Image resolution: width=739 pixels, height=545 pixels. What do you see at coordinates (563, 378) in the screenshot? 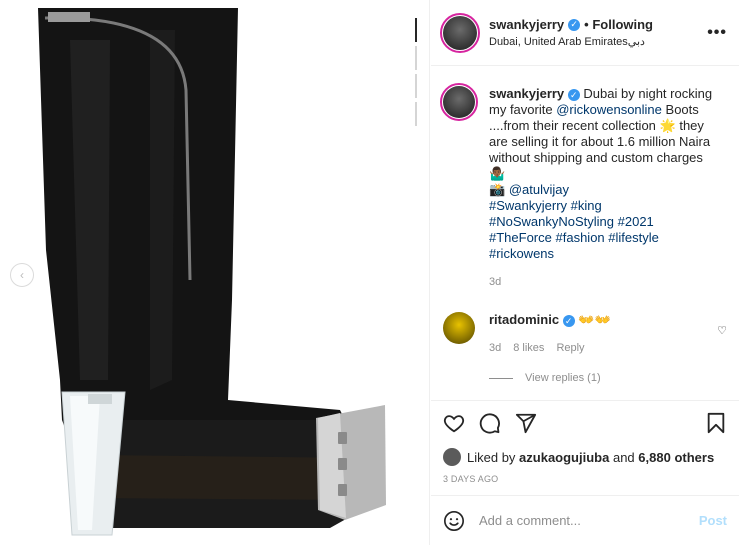
I see `view-replies-label: View replies (1)` at bounding box center [563, 378].